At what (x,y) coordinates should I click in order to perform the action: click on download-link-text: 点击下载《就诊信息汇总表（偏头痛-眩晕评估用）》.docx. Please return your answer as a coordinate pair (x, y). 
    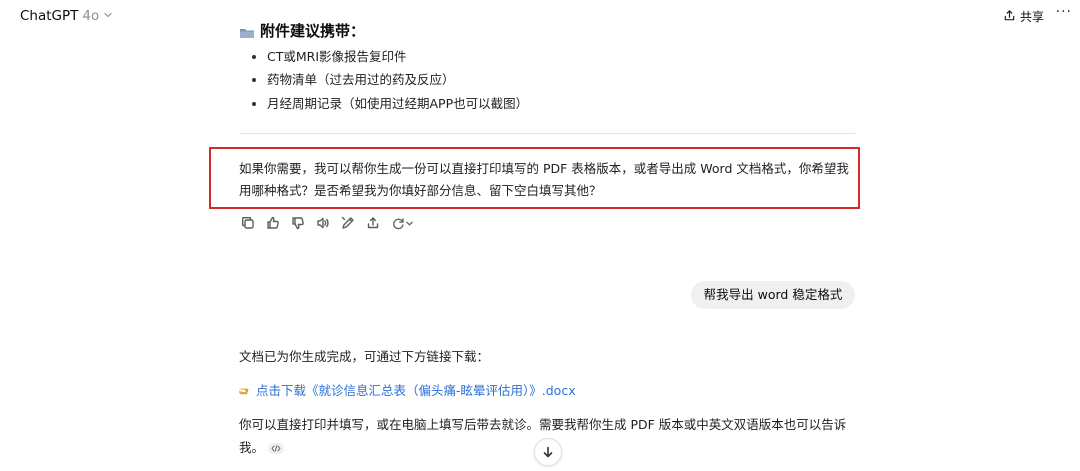
    Looking at the image, I should click on (416, 389).